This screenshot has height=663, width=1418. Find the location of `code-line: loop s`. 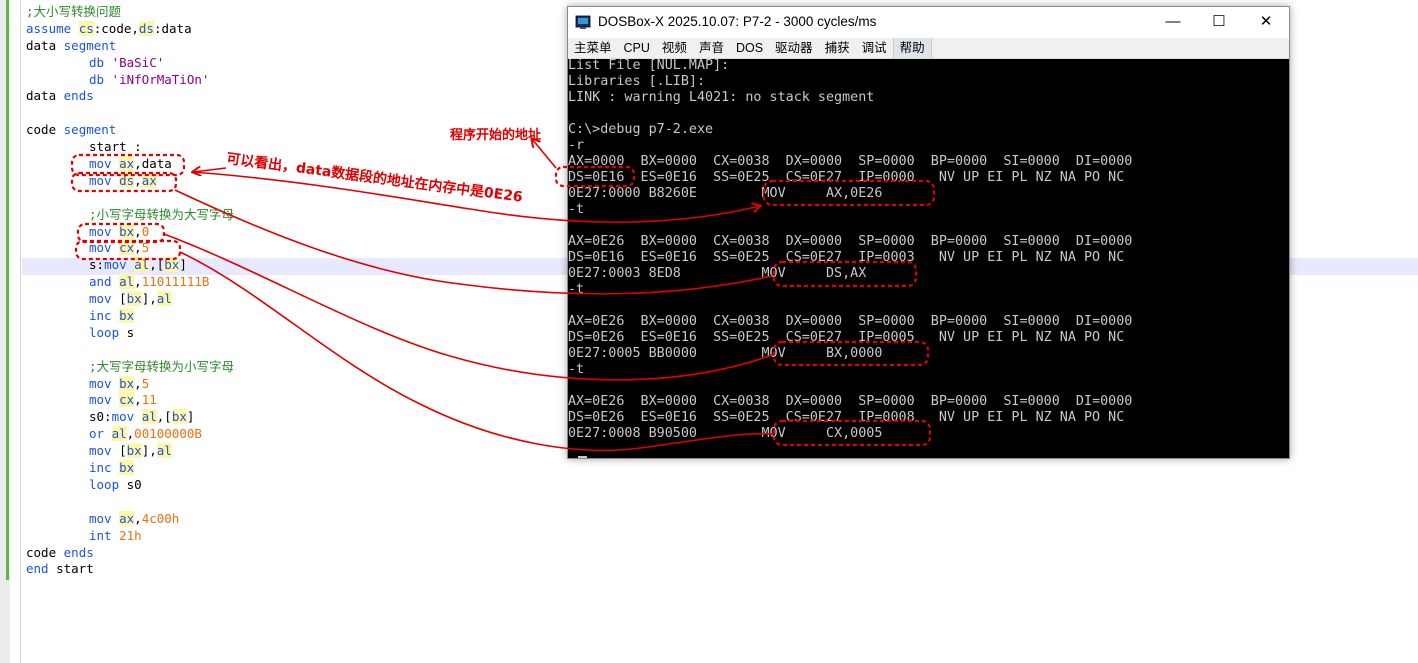

code-line: loop s is located at coordinates (130, 332).